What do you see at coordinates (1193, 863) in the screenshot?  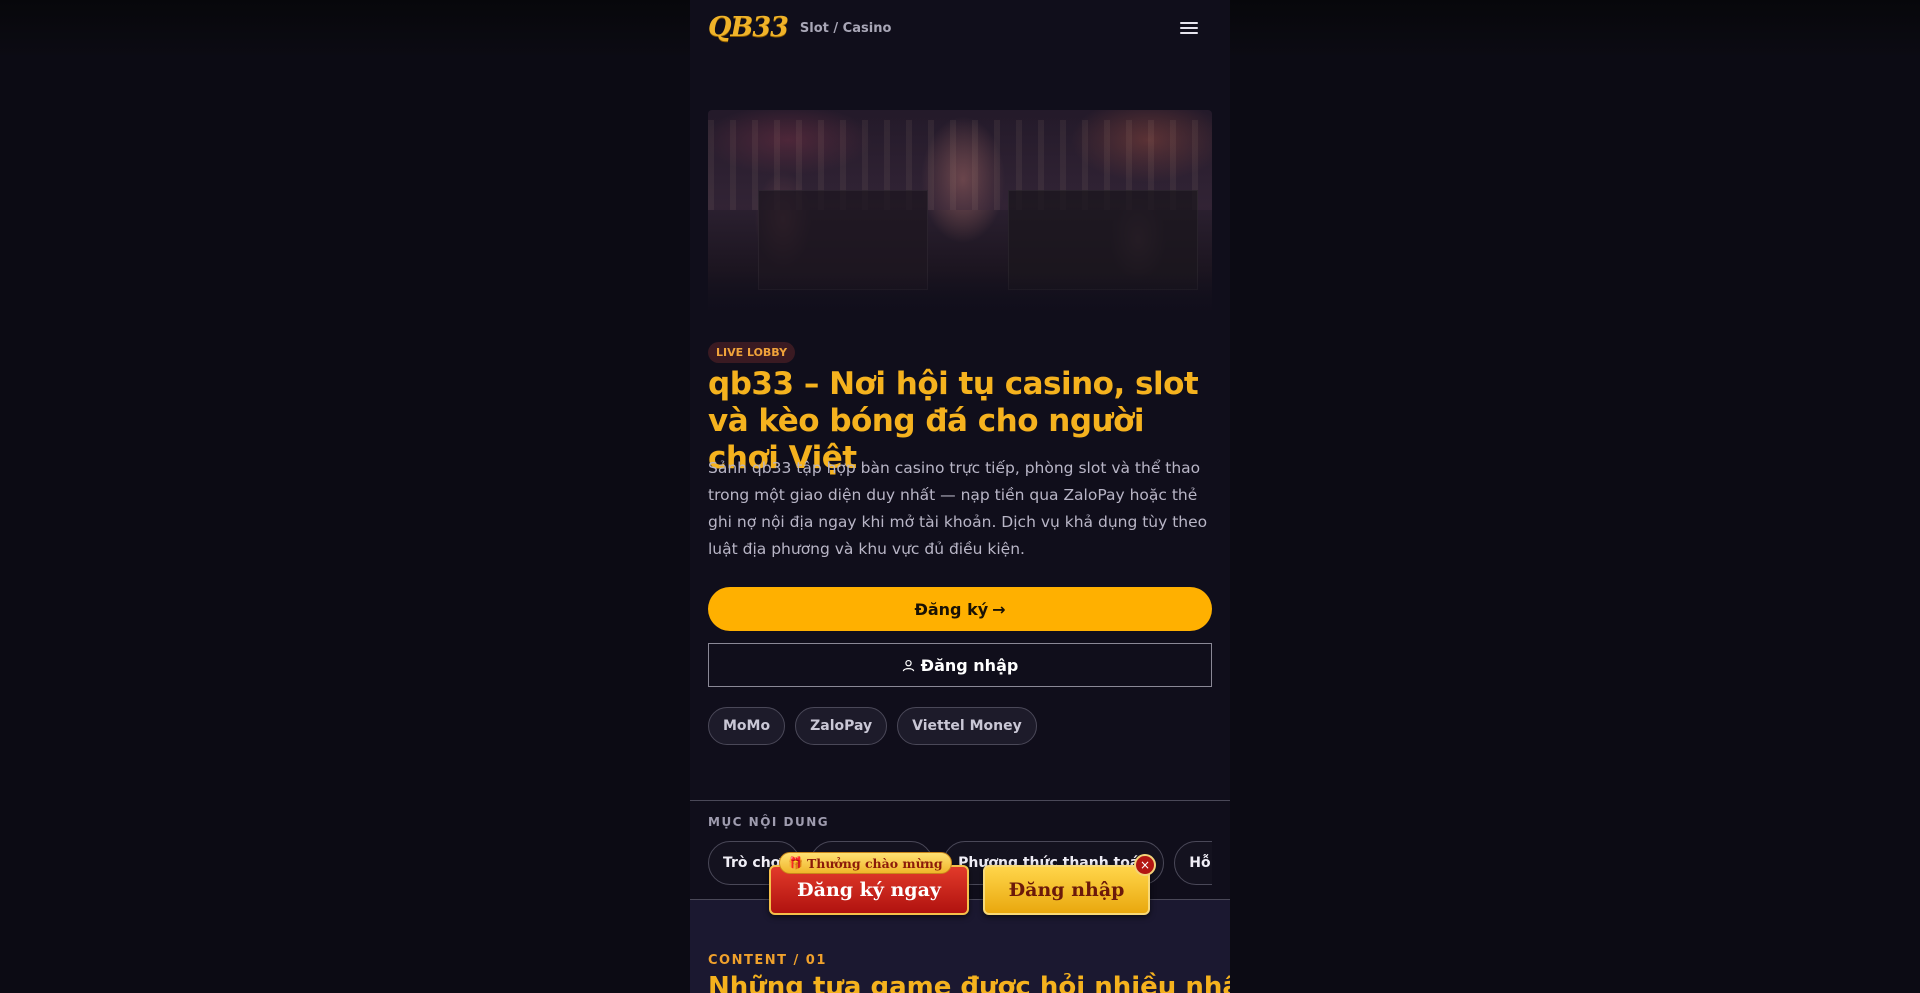 I see `toc-item-support: Hỗ trợ` at bounding box center [1193, 863].